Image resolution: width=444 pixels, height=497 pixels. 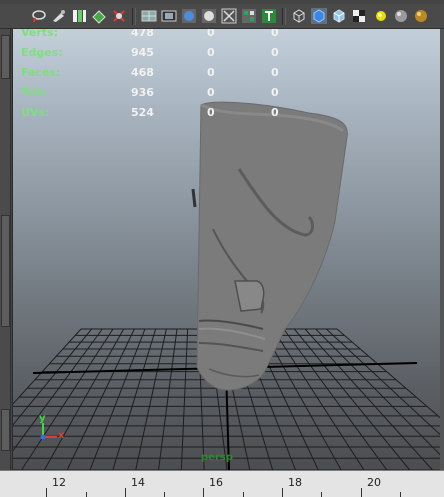 I want to click on hud-row-edges: Edges: 945 0 0, so click(x=163, y=53).